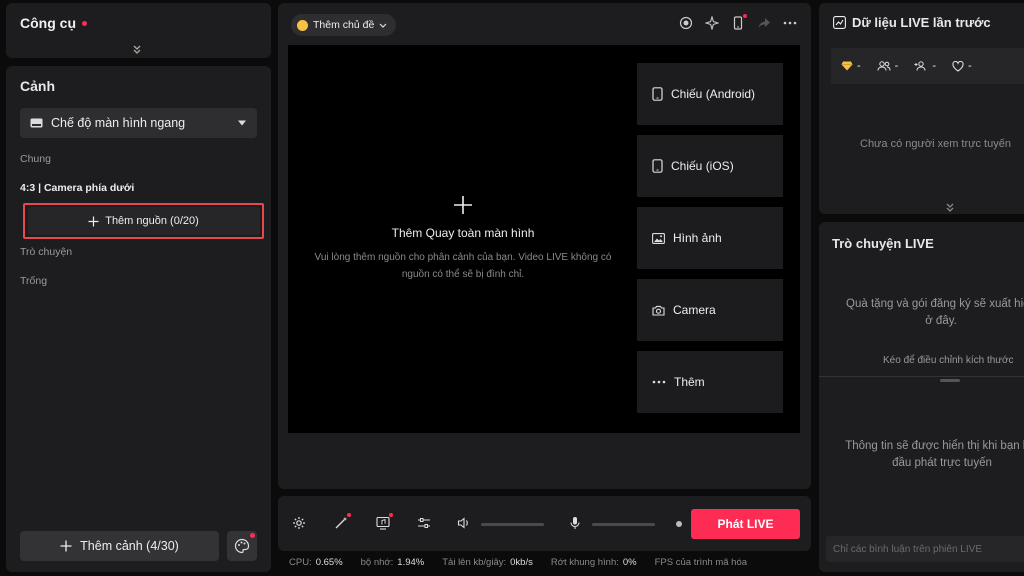  Describe the element at coordinates (118, 123) in the screenshot. I see `orientation-mode-label: Chế độ màn hình ngang` at that location.